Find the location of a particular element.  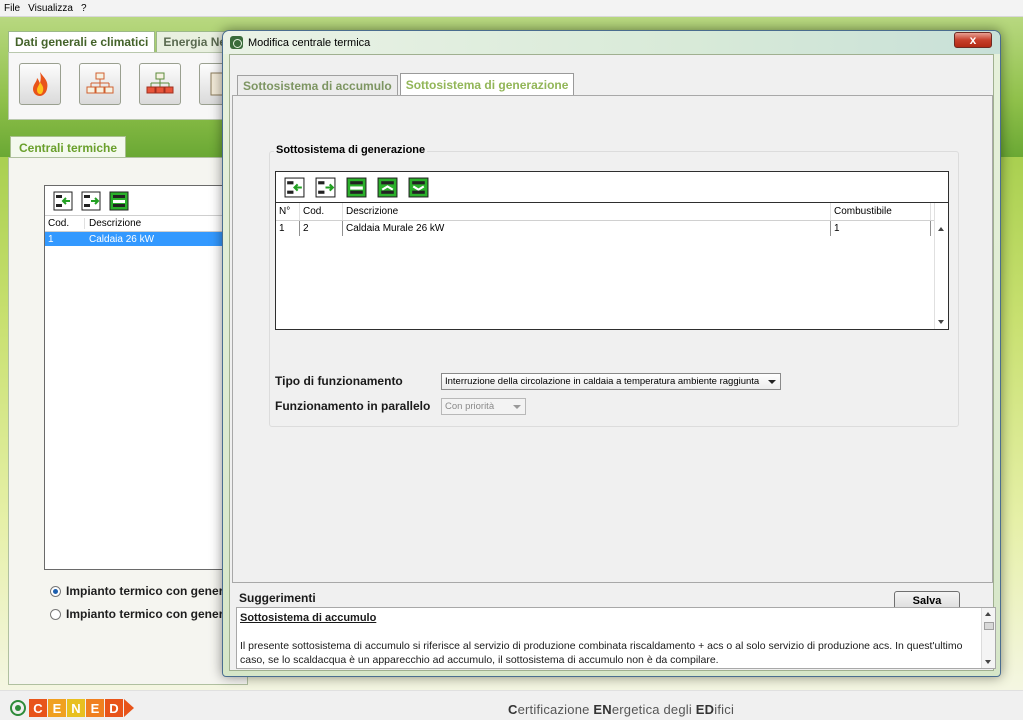

ceneD-logo: C E N E D is located at coordinates (72, 708).